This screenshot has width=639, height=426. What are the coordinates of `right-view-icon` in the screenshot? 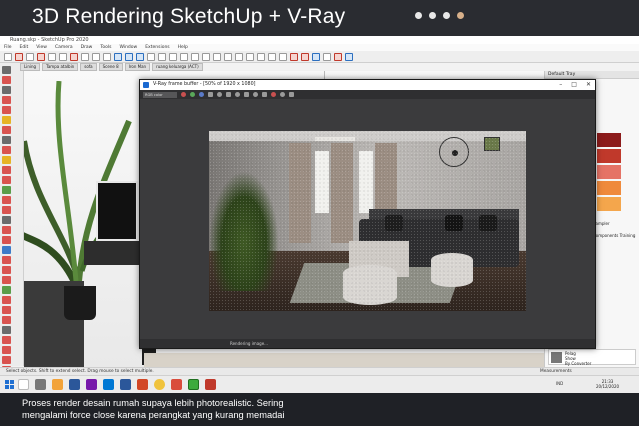 It's located at (195, 56).